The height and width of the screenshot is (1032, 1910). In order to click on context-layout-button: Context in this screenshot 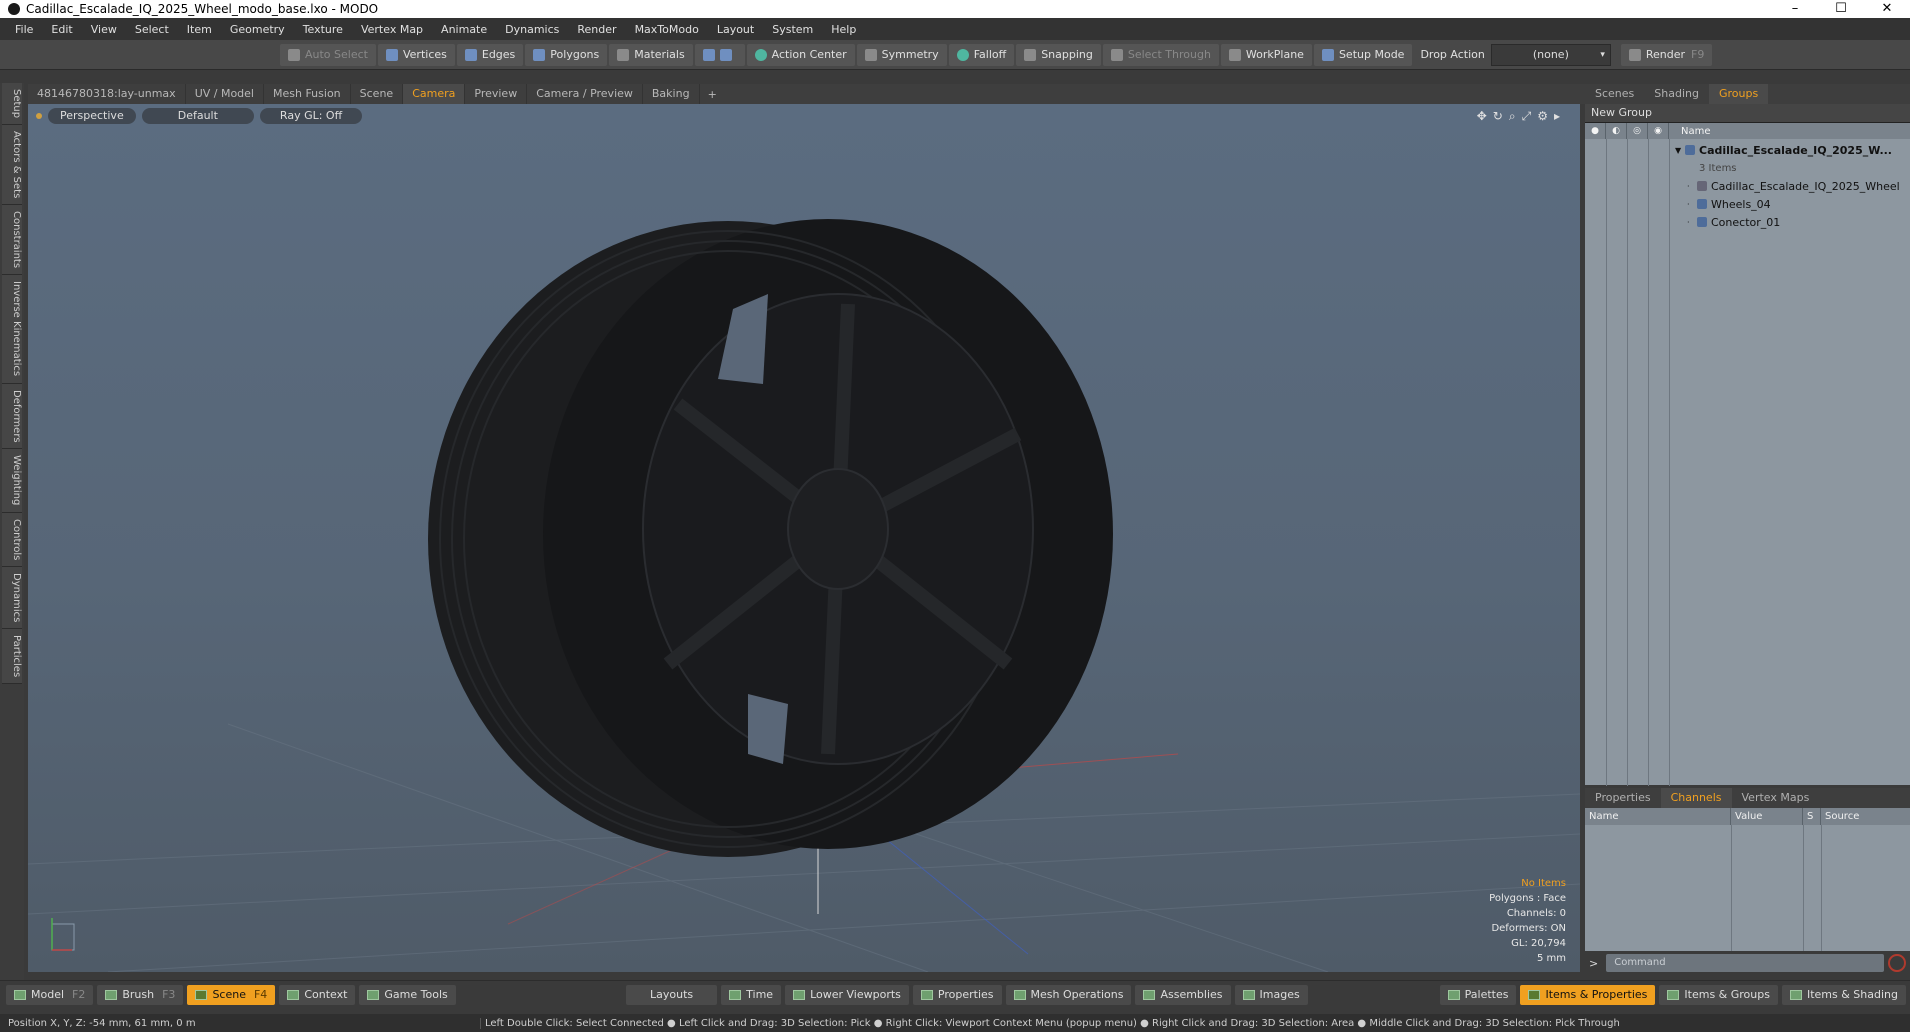, I will do `click(317, 994)`.